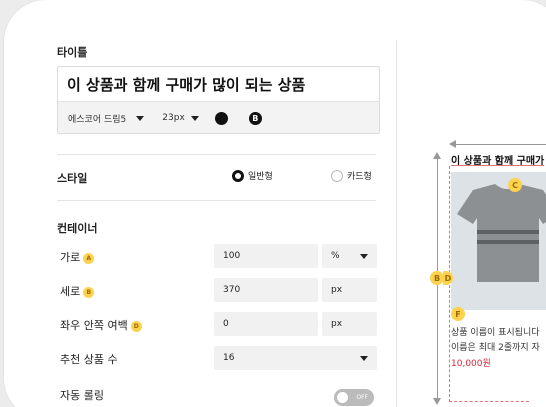  I want to click on count-value: 16, so click(229, 358).